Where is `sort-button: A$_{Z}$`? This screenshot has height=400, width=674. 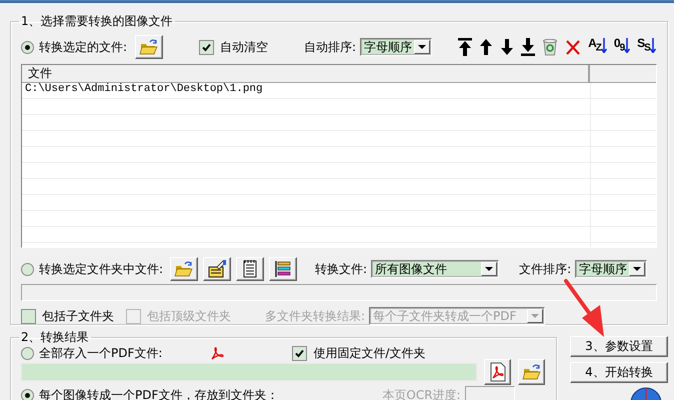
sort-button: A$_{Z}$ is located at coordinates (597, 47).